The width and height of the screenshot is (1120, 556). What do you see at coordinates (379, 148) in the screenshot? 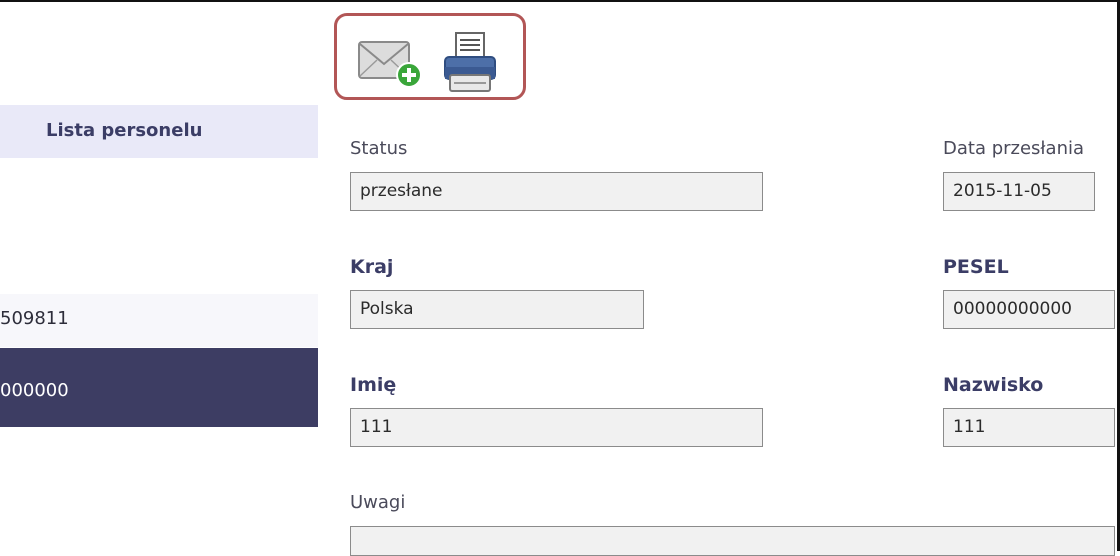
I see `status-label: Status` at bounding box center [379, 148].